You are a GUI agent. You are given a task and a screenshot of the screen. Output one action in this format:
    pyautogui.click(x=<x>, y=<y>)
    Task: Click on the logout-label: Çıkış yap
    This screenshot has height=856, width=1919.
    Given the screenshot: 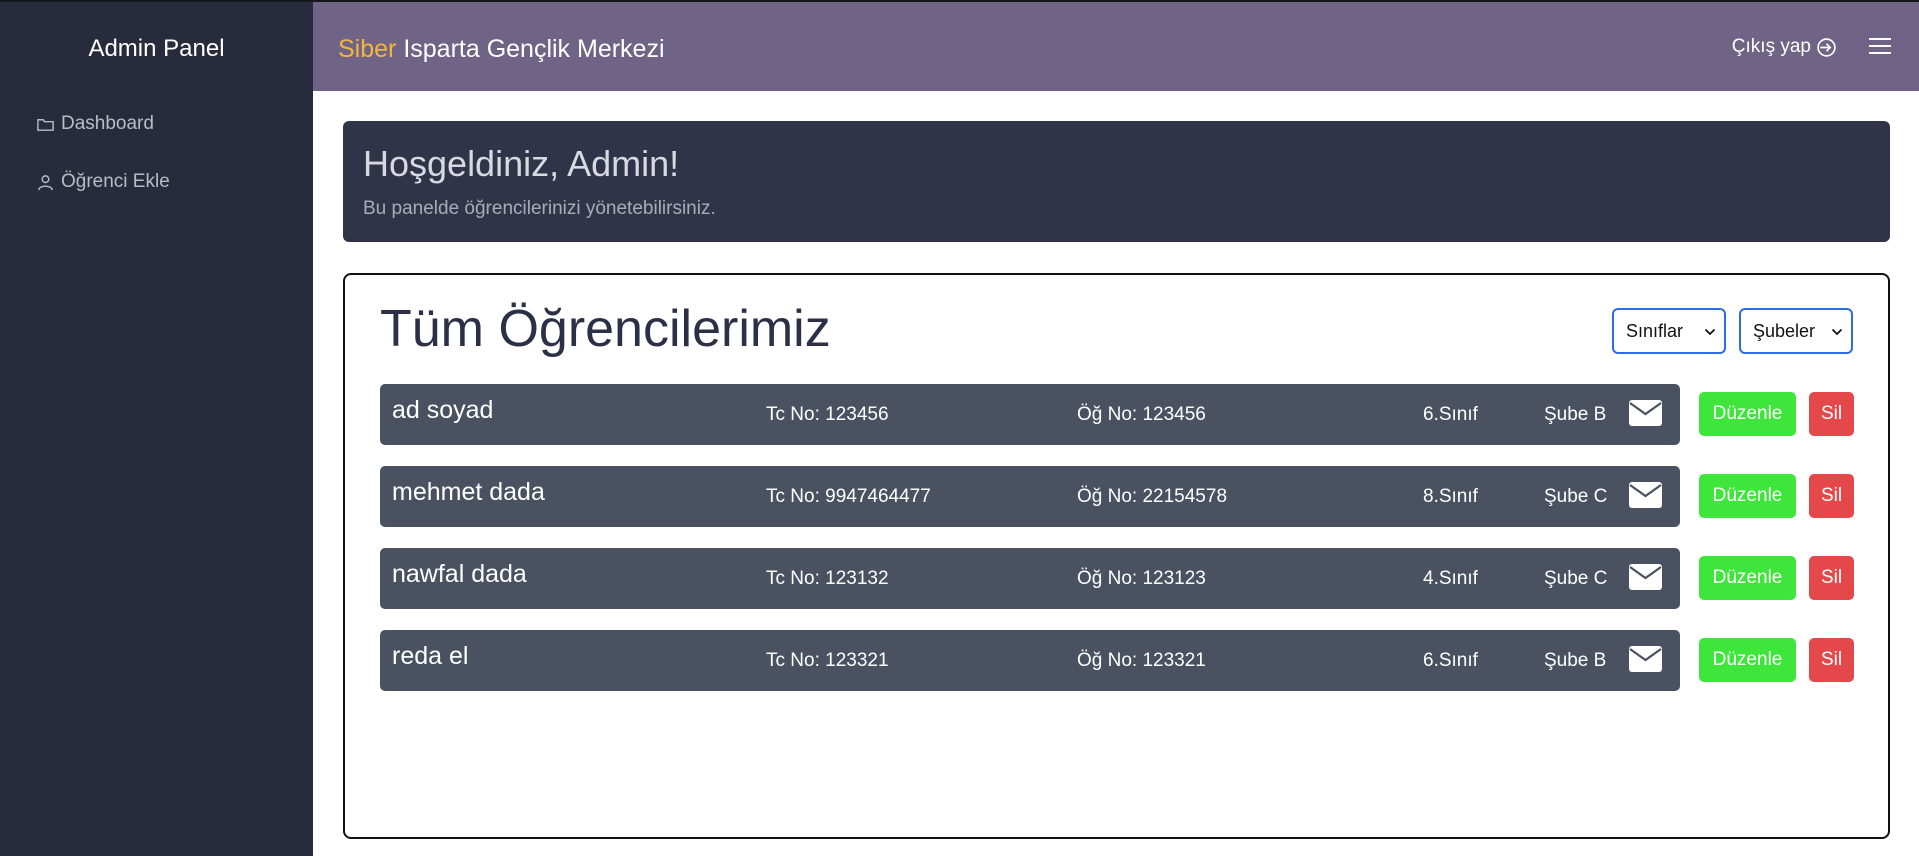 What is the action you would take?
    pyautogui.click(x=1771, y=46)
    